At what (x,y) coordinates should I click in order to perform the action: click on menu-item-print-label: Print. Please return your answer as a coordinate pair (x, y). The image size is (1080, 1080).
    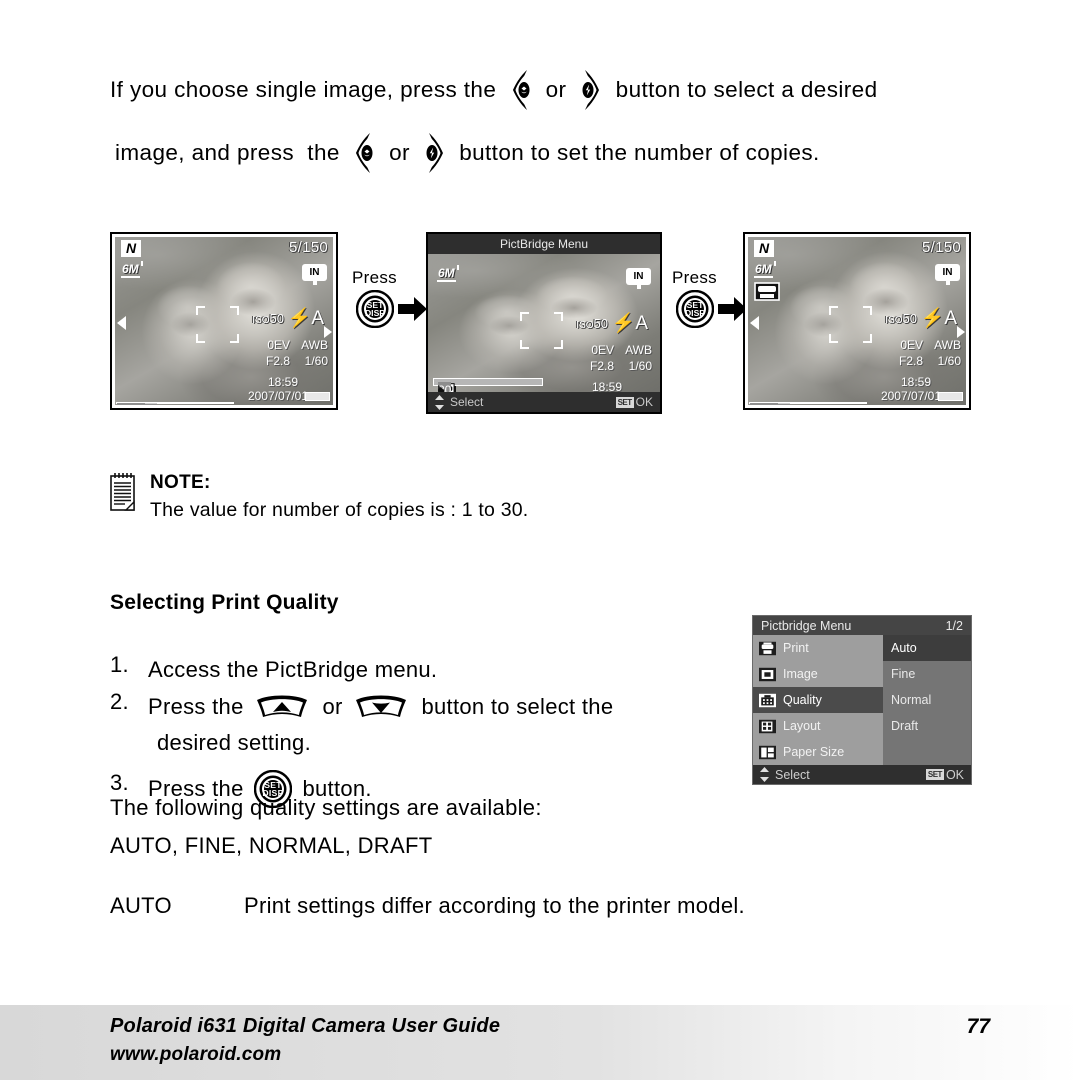
    Looking at the image, I should click on (796, 648).